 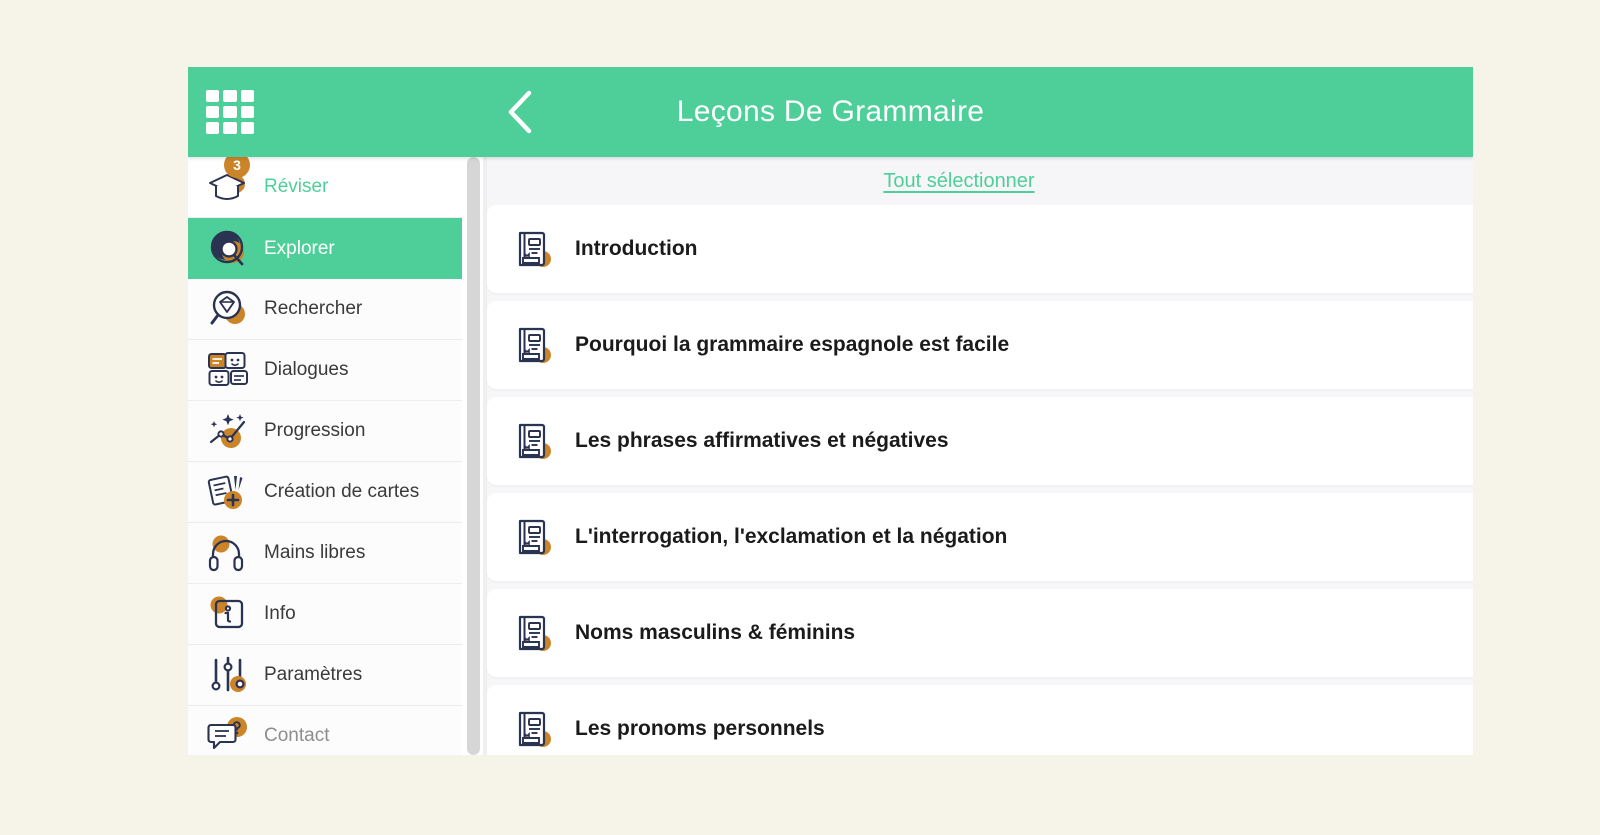 I want to click on sidebar-item-label: Explorer, so click(x=299, y=248).